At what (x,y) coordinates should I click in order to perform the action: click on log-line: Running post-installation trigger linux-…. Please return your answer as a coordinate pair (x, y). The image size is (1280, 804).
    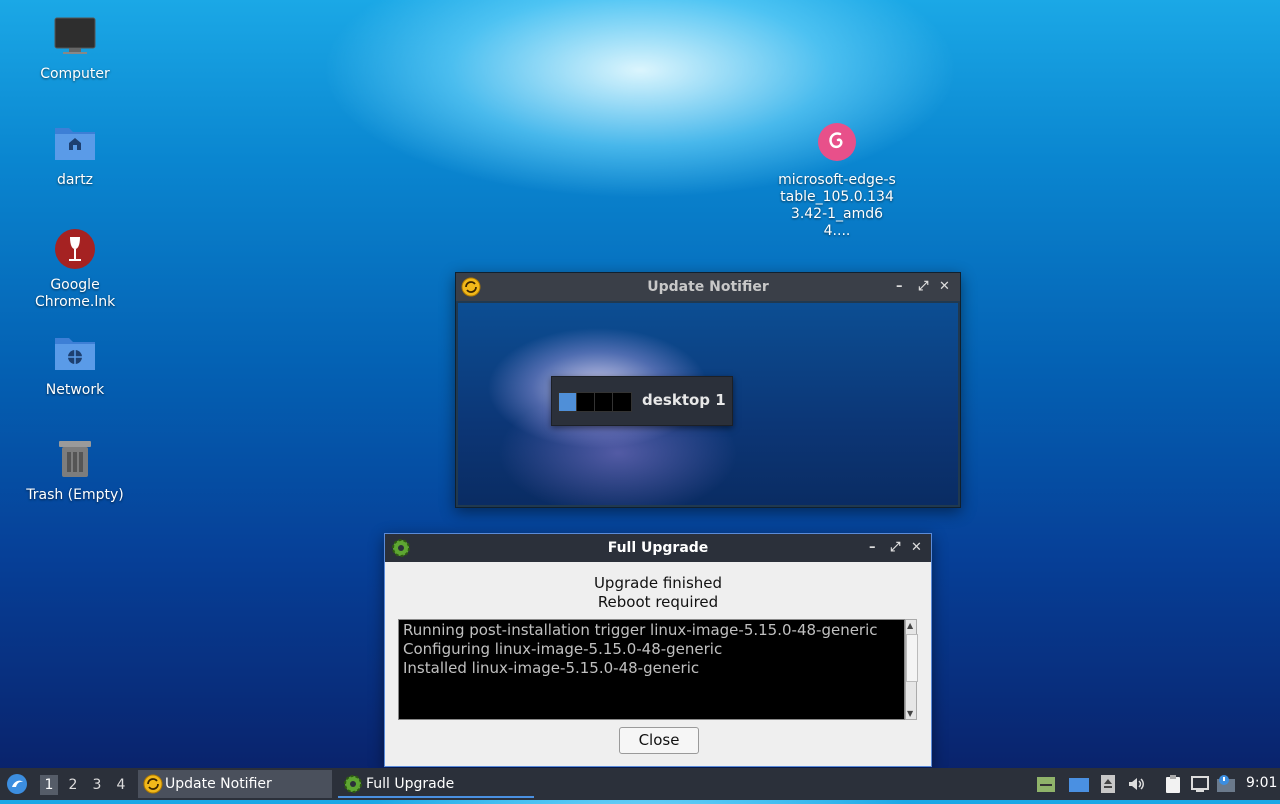
    Looking at the image, I should click on (640, 630).